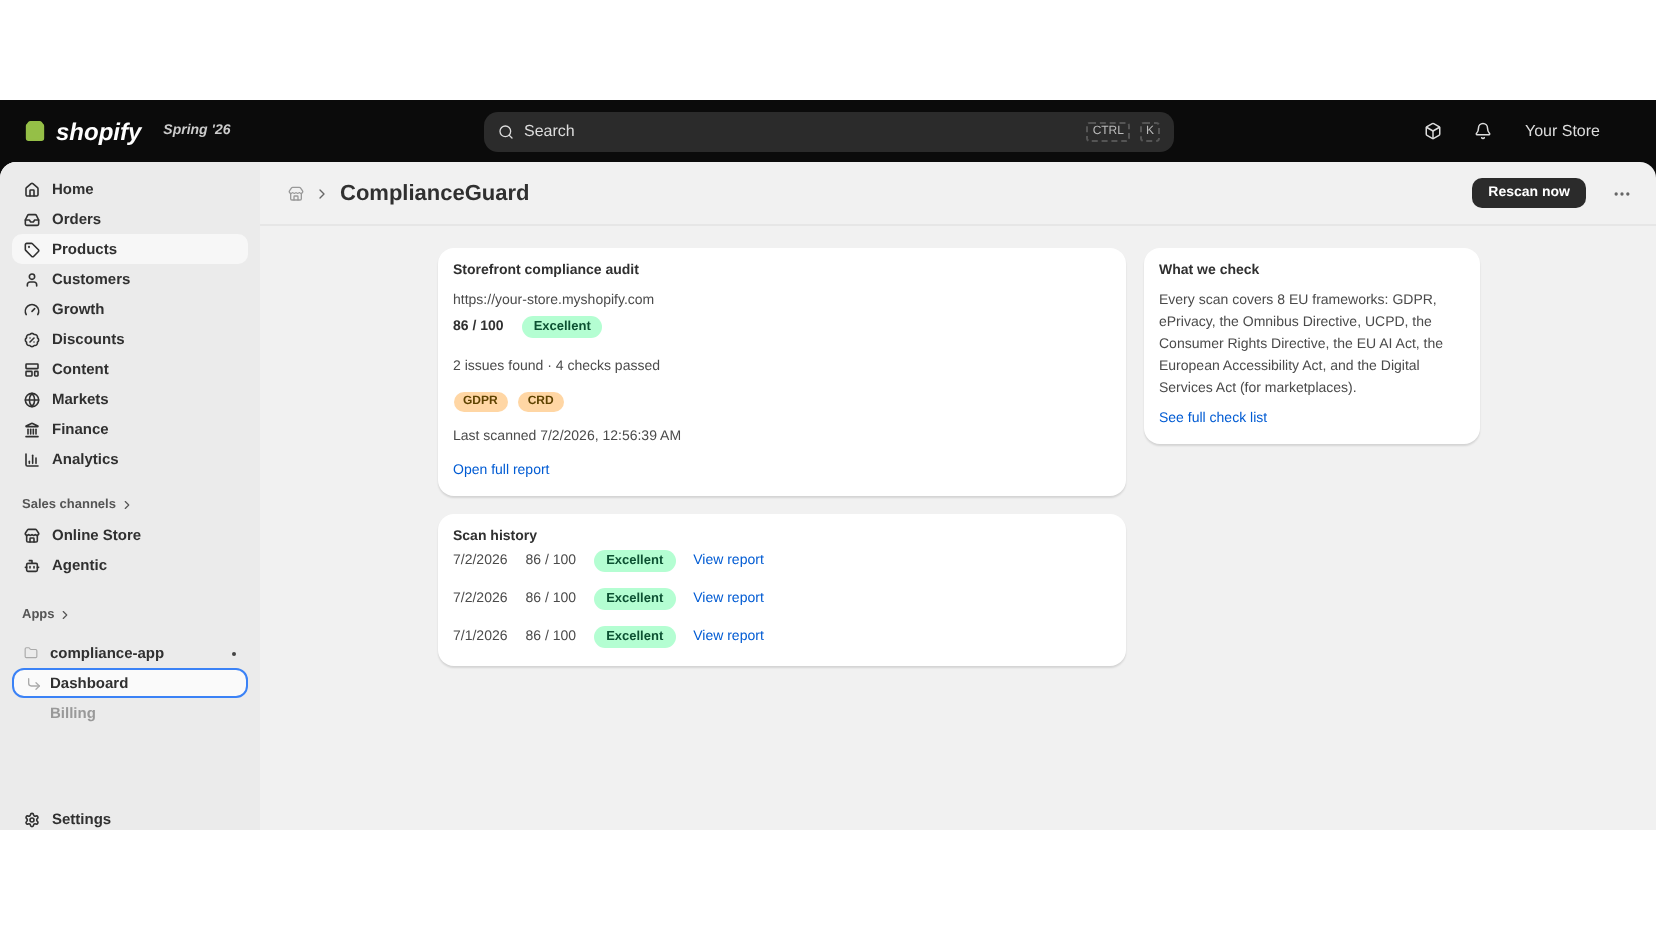  What do you see at coordinates (435, 193) in the screenshot?
I see `page-title: ComplianceGuard` at bounding box center [435, 193].